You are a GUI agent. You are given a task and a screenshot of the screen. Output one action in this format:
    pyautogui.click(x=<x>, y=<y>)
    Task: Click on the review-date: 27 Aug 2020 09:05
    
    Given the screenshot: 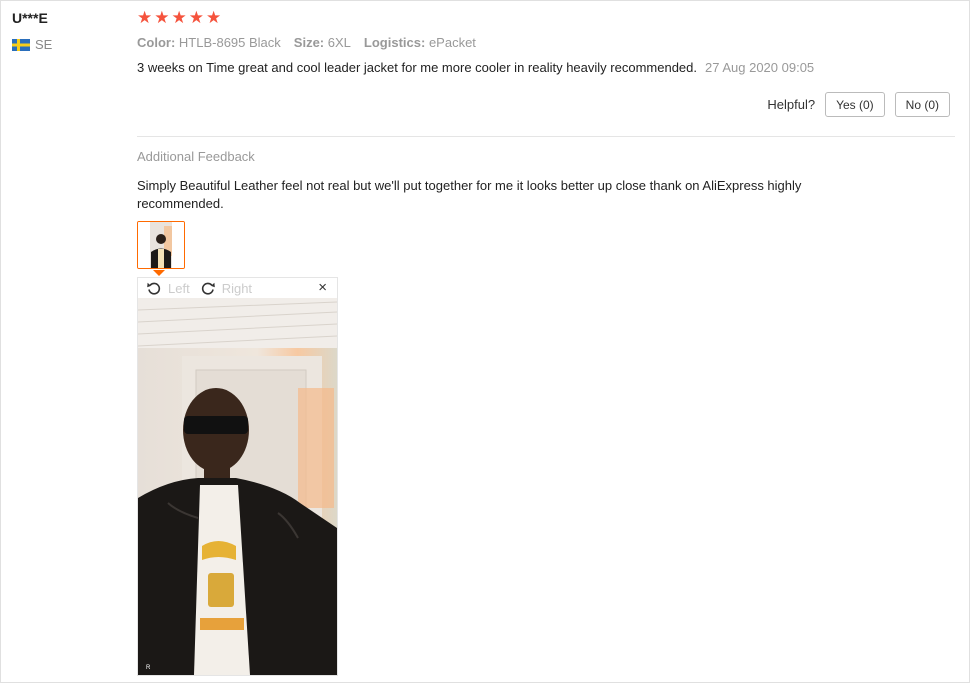 What is the action you would take?
    pyautogui.click(x=760, y=67)
    